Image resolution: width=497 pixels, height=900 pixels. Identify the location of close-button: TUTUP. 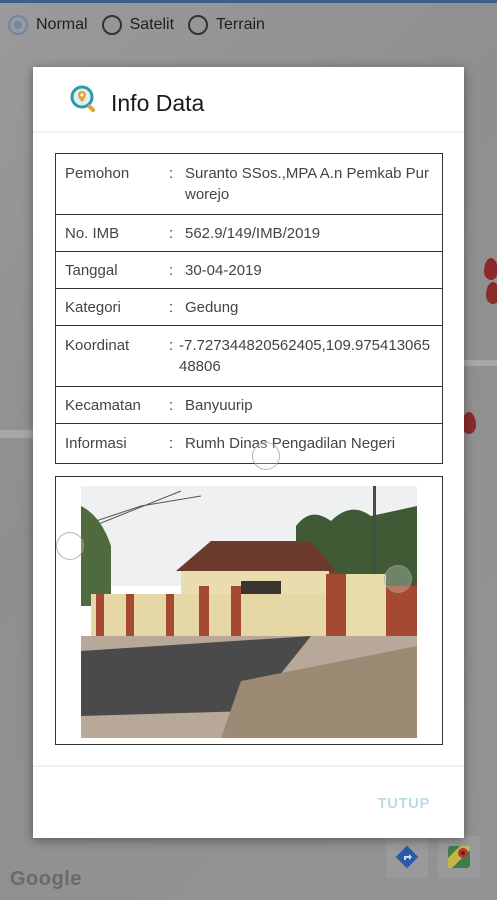
(404, 803).